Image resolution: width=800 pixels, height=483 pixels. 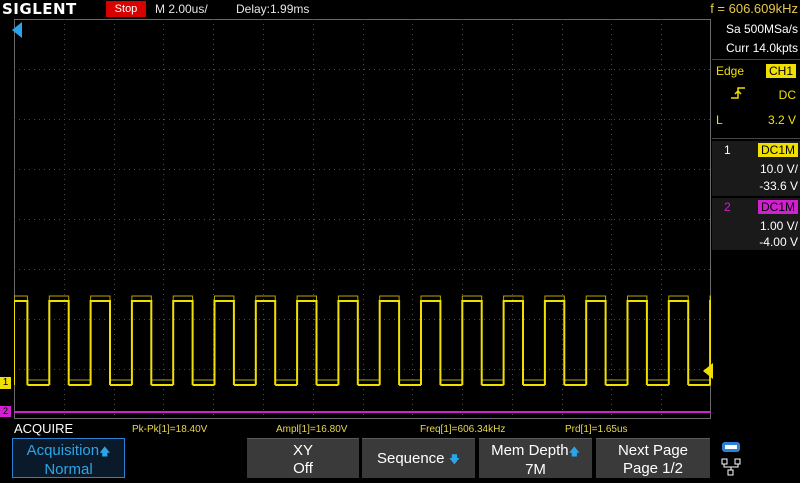 I want to click on softkey-label: Mem Depth, so click(x=530, y=450).